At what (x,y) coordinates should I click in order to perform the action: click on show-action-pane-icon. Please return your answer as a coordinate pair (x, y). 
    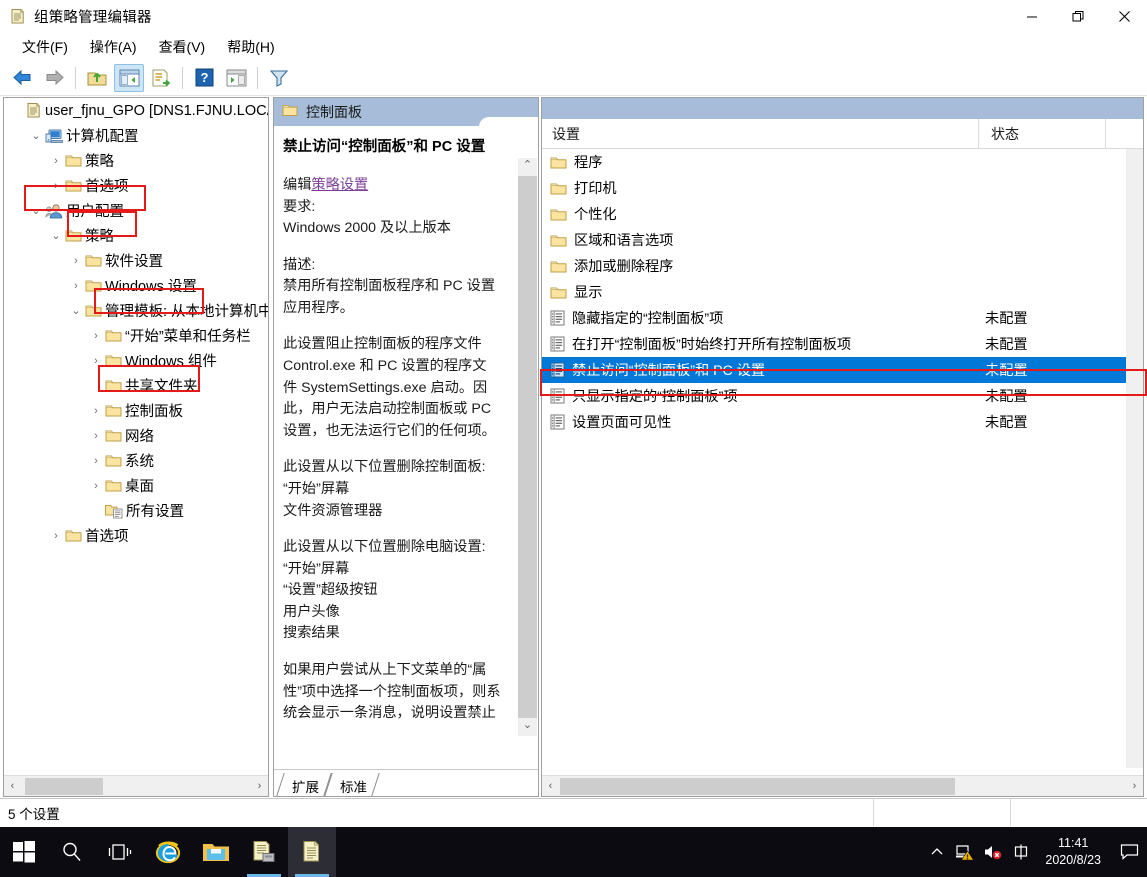
    Looking at the image, I should click on (236, 78).